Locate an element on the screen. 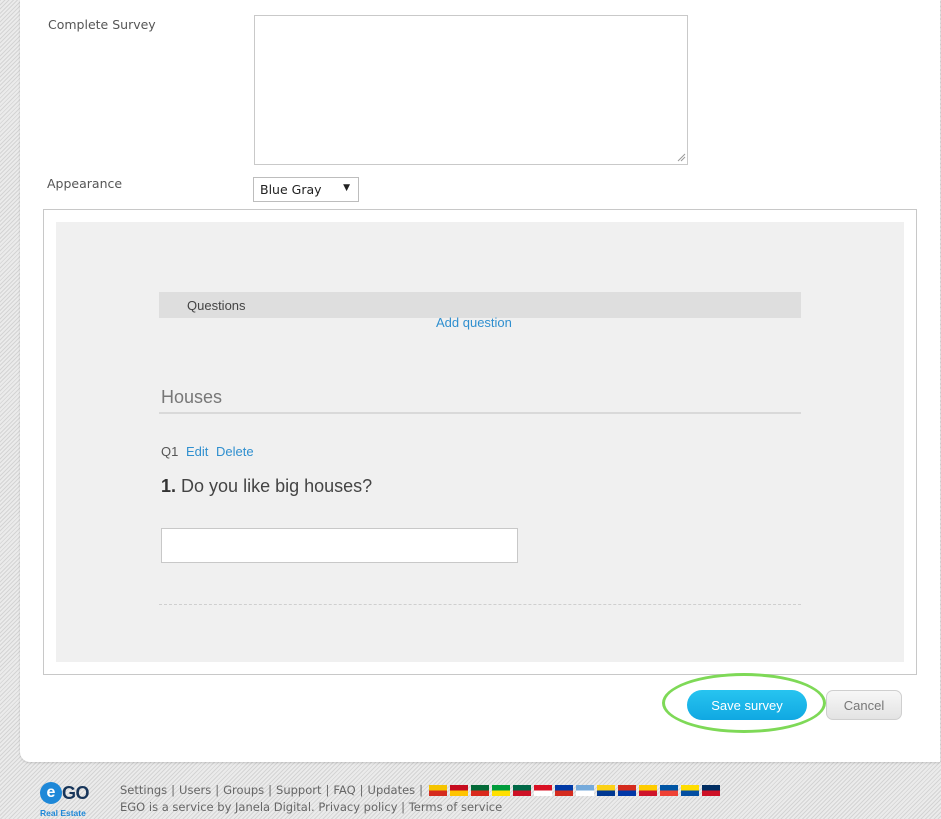  section-title: Houses is located at coordinates (192, 397).